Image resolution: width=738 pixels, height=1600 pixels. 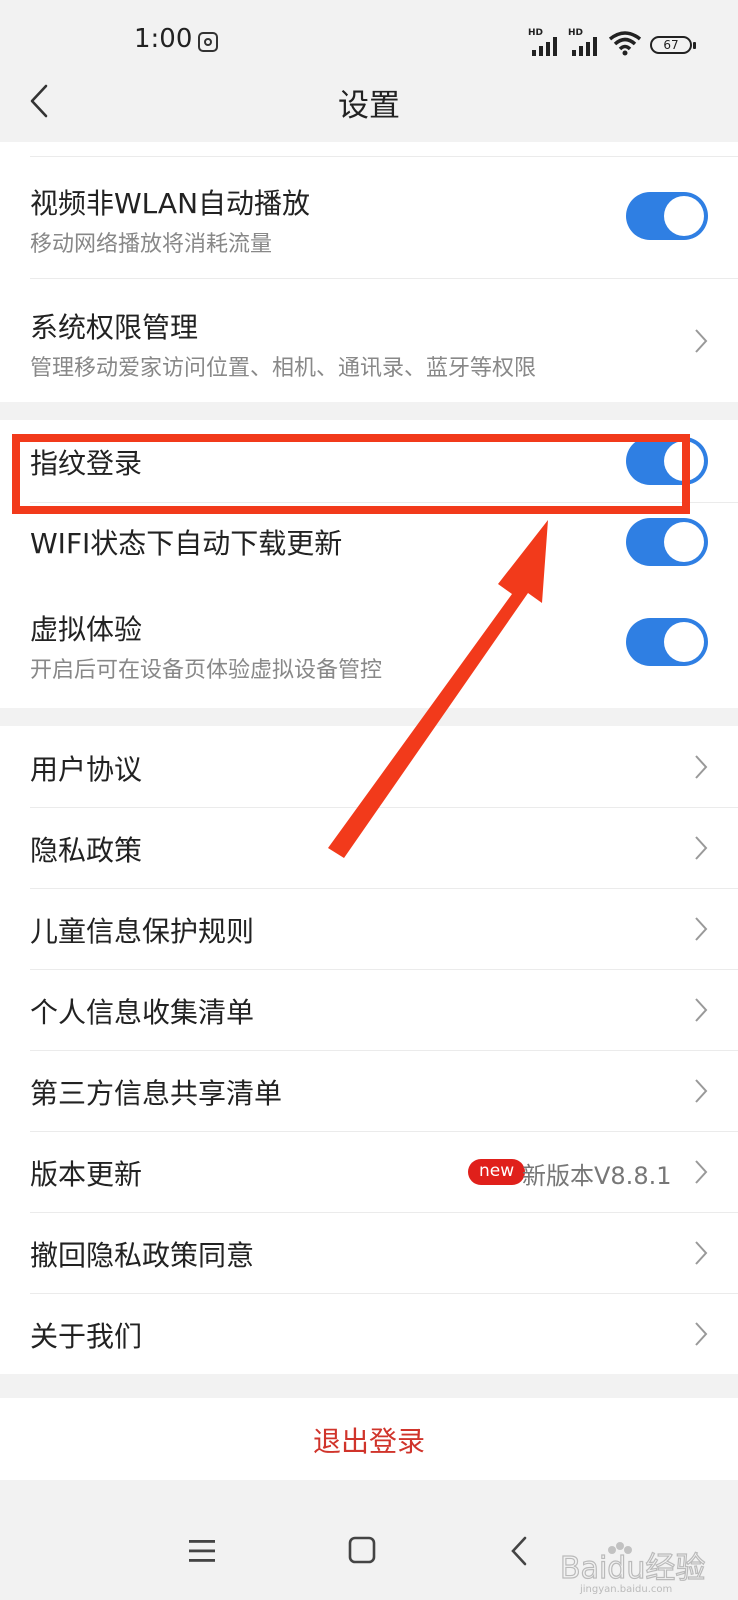 I want to click on baidu-watermark: Baidu经验 jingyan.baidu.com, so click(x=639, y=1565).